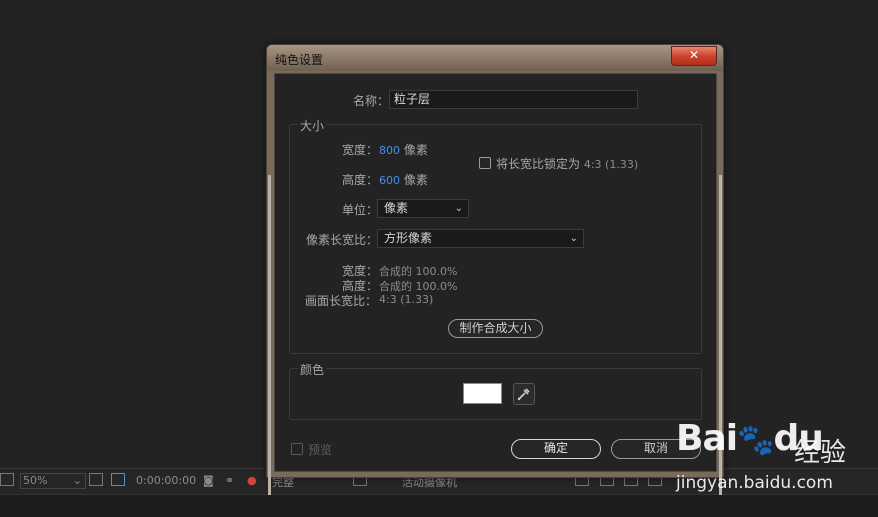 Image resolution: width=878 pixels, height=517 pixels. I want to click on grid-icon, so click(96, 479).